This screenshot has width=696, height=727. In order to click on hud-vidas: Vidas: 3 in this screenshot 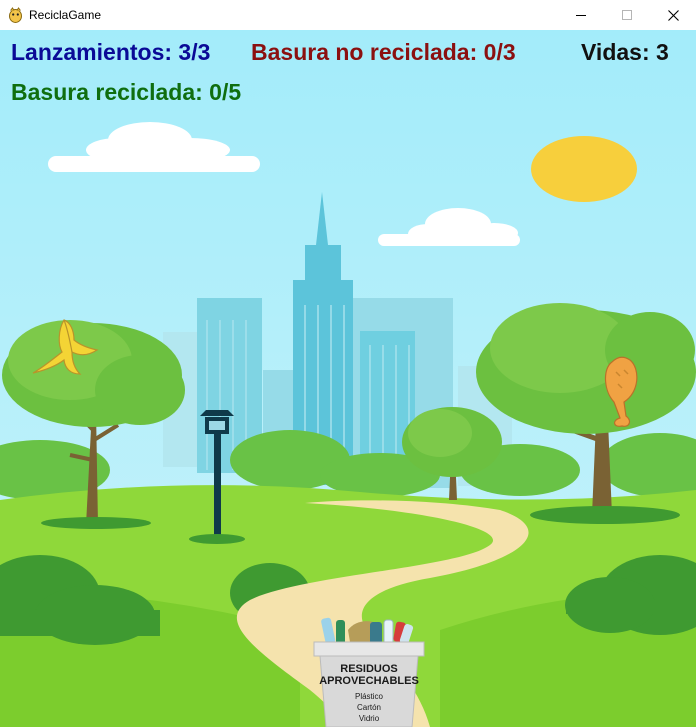, I will do `click(625, 52)`.